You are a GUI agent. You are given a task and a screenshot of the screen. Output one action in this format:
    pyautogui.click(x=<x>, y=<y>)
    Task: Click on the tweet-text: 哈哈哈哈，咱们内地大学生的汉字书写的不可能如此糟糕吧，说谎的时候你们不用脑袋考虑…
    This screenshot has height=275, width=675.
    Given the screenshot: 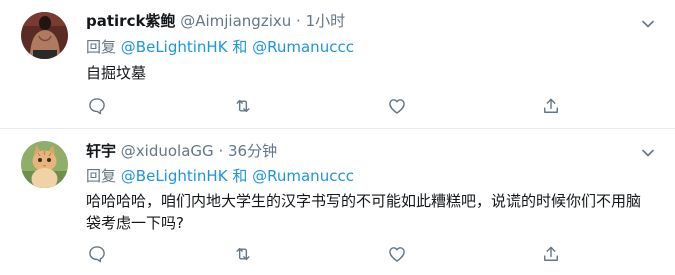 What is the action you would take?
    pyautogui.click(x=364, y=212)
    